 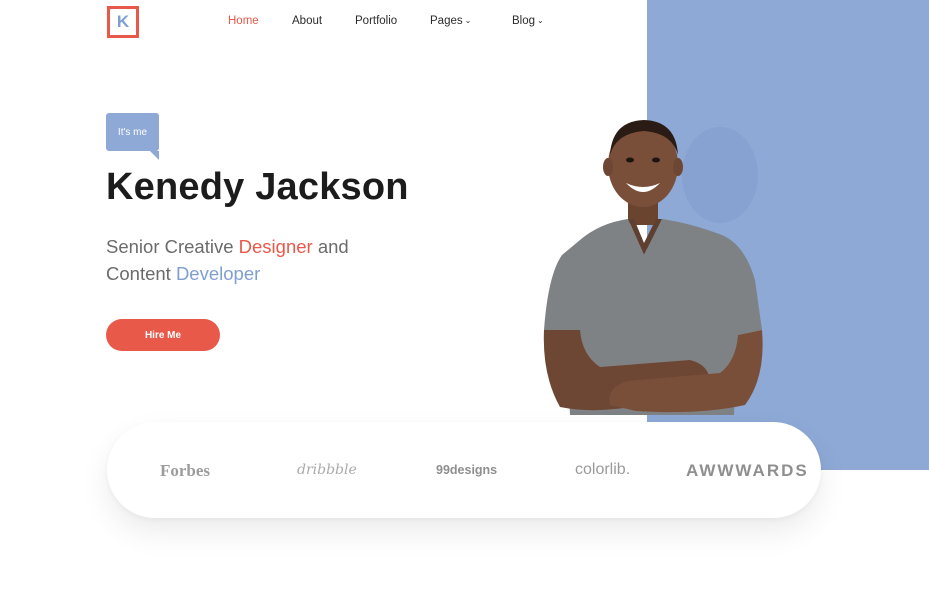 I want to click on nav-item-label: Portfolio, so click(x=376, y=21).